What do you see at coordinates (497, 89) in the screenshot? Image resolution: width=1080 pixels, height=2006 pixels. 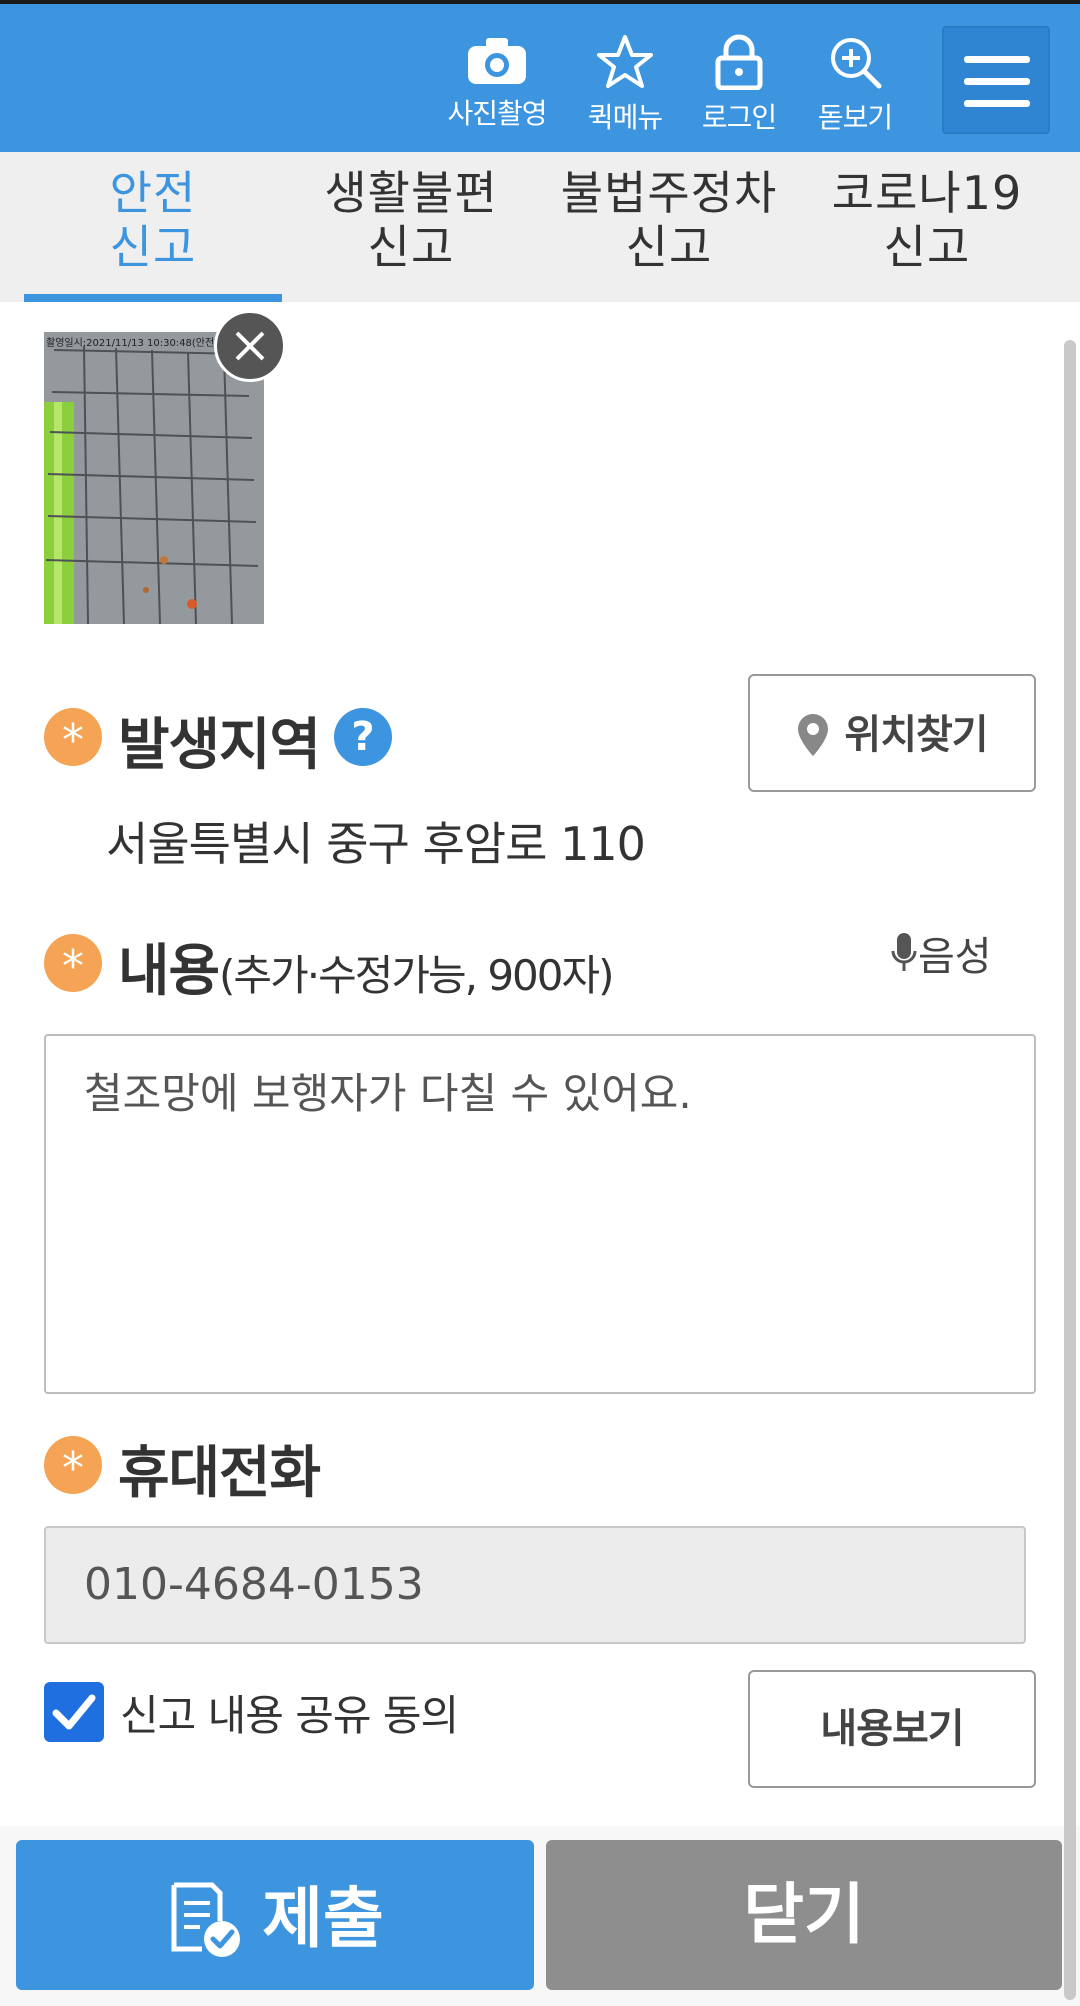 I see `camera-button: 사진촬영` at bounding box center [497, 89].